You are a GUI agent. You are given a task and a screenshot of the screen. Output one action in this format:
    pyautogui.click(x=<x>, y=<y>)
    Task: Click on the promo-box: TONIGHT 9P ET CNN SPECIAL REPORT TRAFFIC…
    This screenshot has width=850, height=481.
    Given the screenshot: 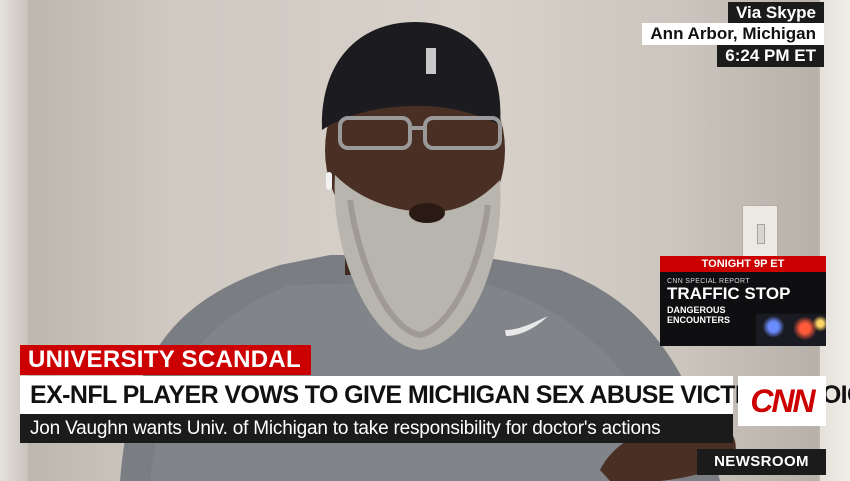 What is the action you would take?
    pyautogui.click(x=743, y=301)
    